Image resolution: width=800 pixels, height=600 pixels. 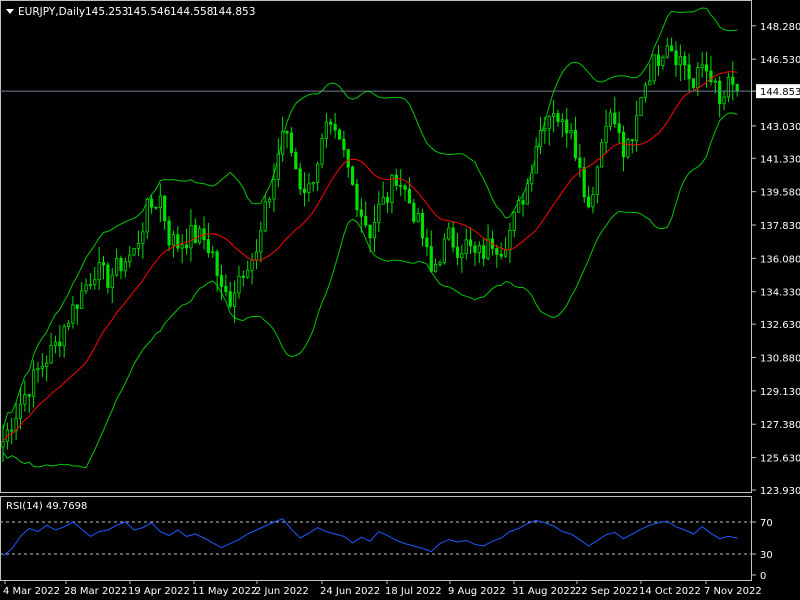 What do you see at coordinates (106, 12) in the screenshot?
I see `ohlc-open: 145.253` at bounding box center [106, 12].